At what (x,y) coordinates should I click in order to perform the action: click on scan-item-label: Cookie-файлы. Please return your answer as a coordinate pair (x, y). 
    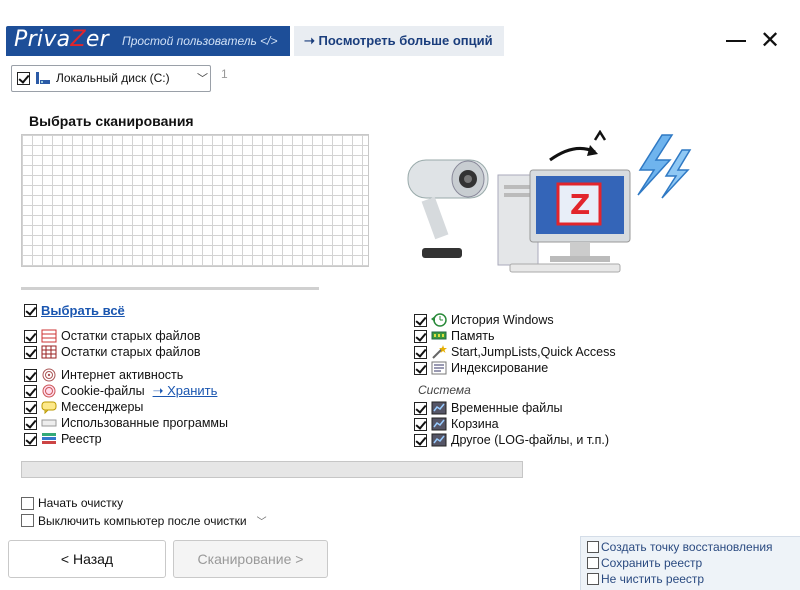
    Looking at the image, I should click on (103, 391).